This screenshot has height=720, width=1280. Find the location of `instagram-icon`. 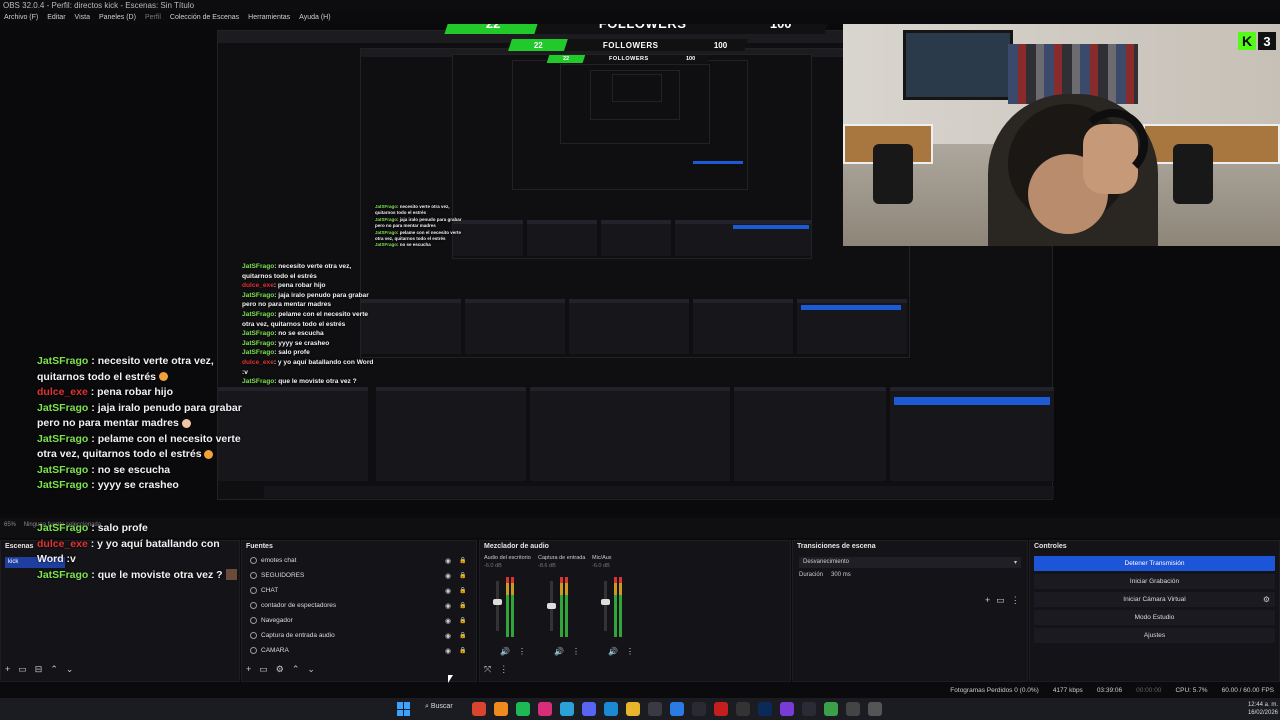

instagram-icon is located at coordinates (545, 709).